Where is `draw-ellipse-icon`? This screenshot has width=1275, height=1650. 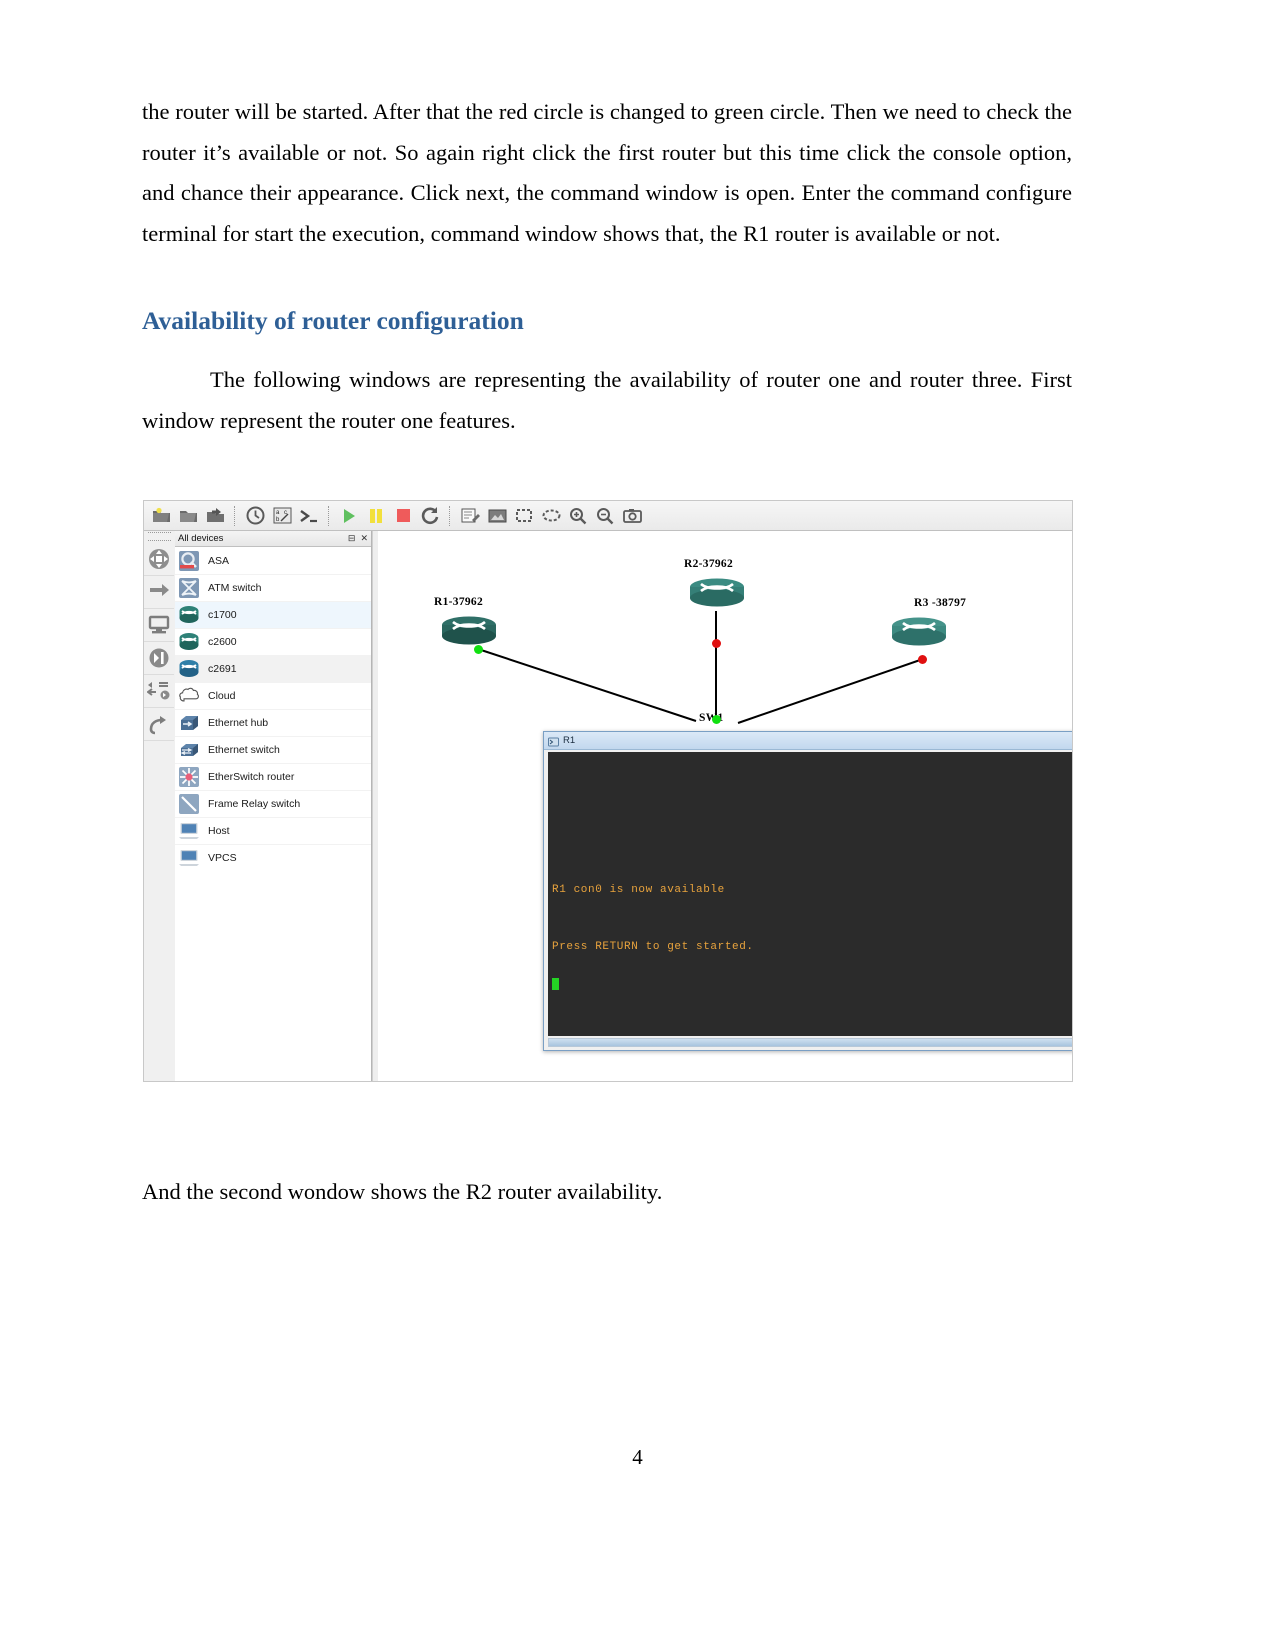 draw-ellipse-icon is located at coordinates (551, 516).